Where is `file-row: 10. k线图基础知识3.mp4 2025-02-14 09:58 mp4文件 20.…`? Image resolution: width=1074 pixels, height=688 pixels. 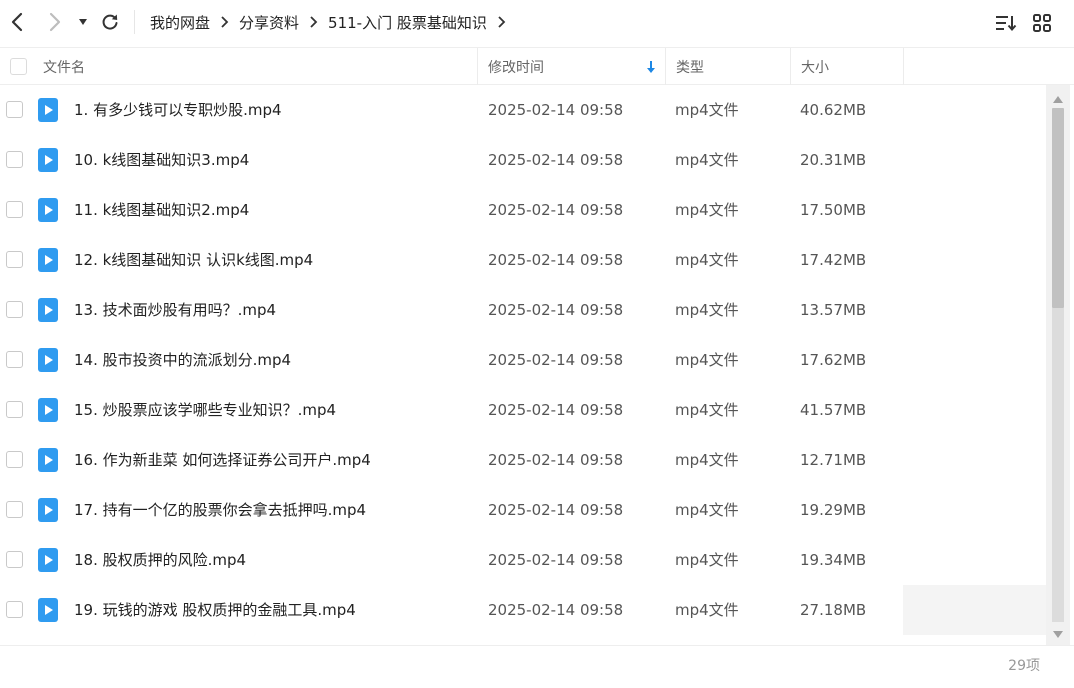
file-row: 10. k线图基础知识3.mp4 2025-02-14 09:58 mp4文件 20.… is located at coordinates (523, 160).